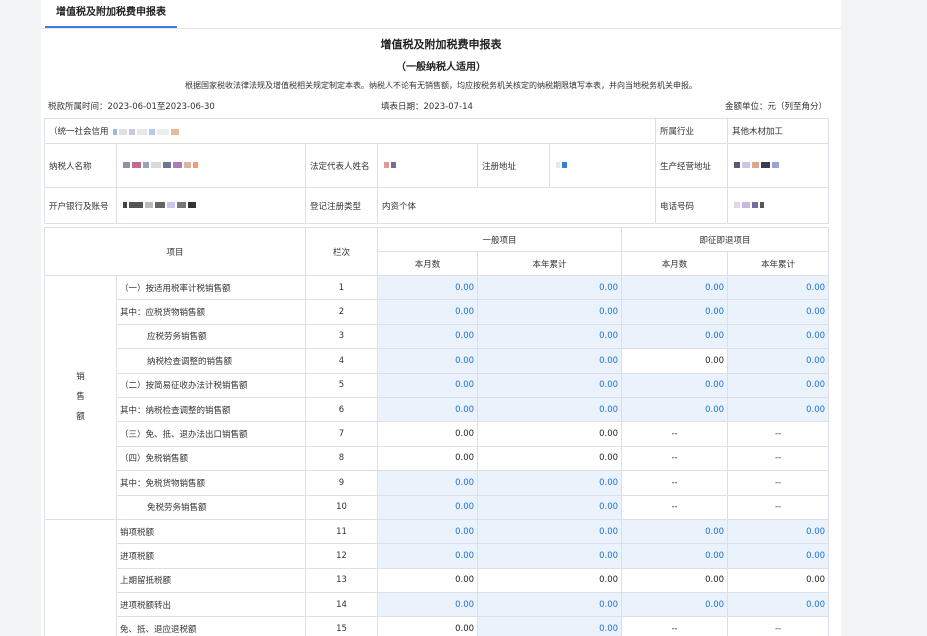  I want to click on industry-label: 所属行业, so click(691, 131).